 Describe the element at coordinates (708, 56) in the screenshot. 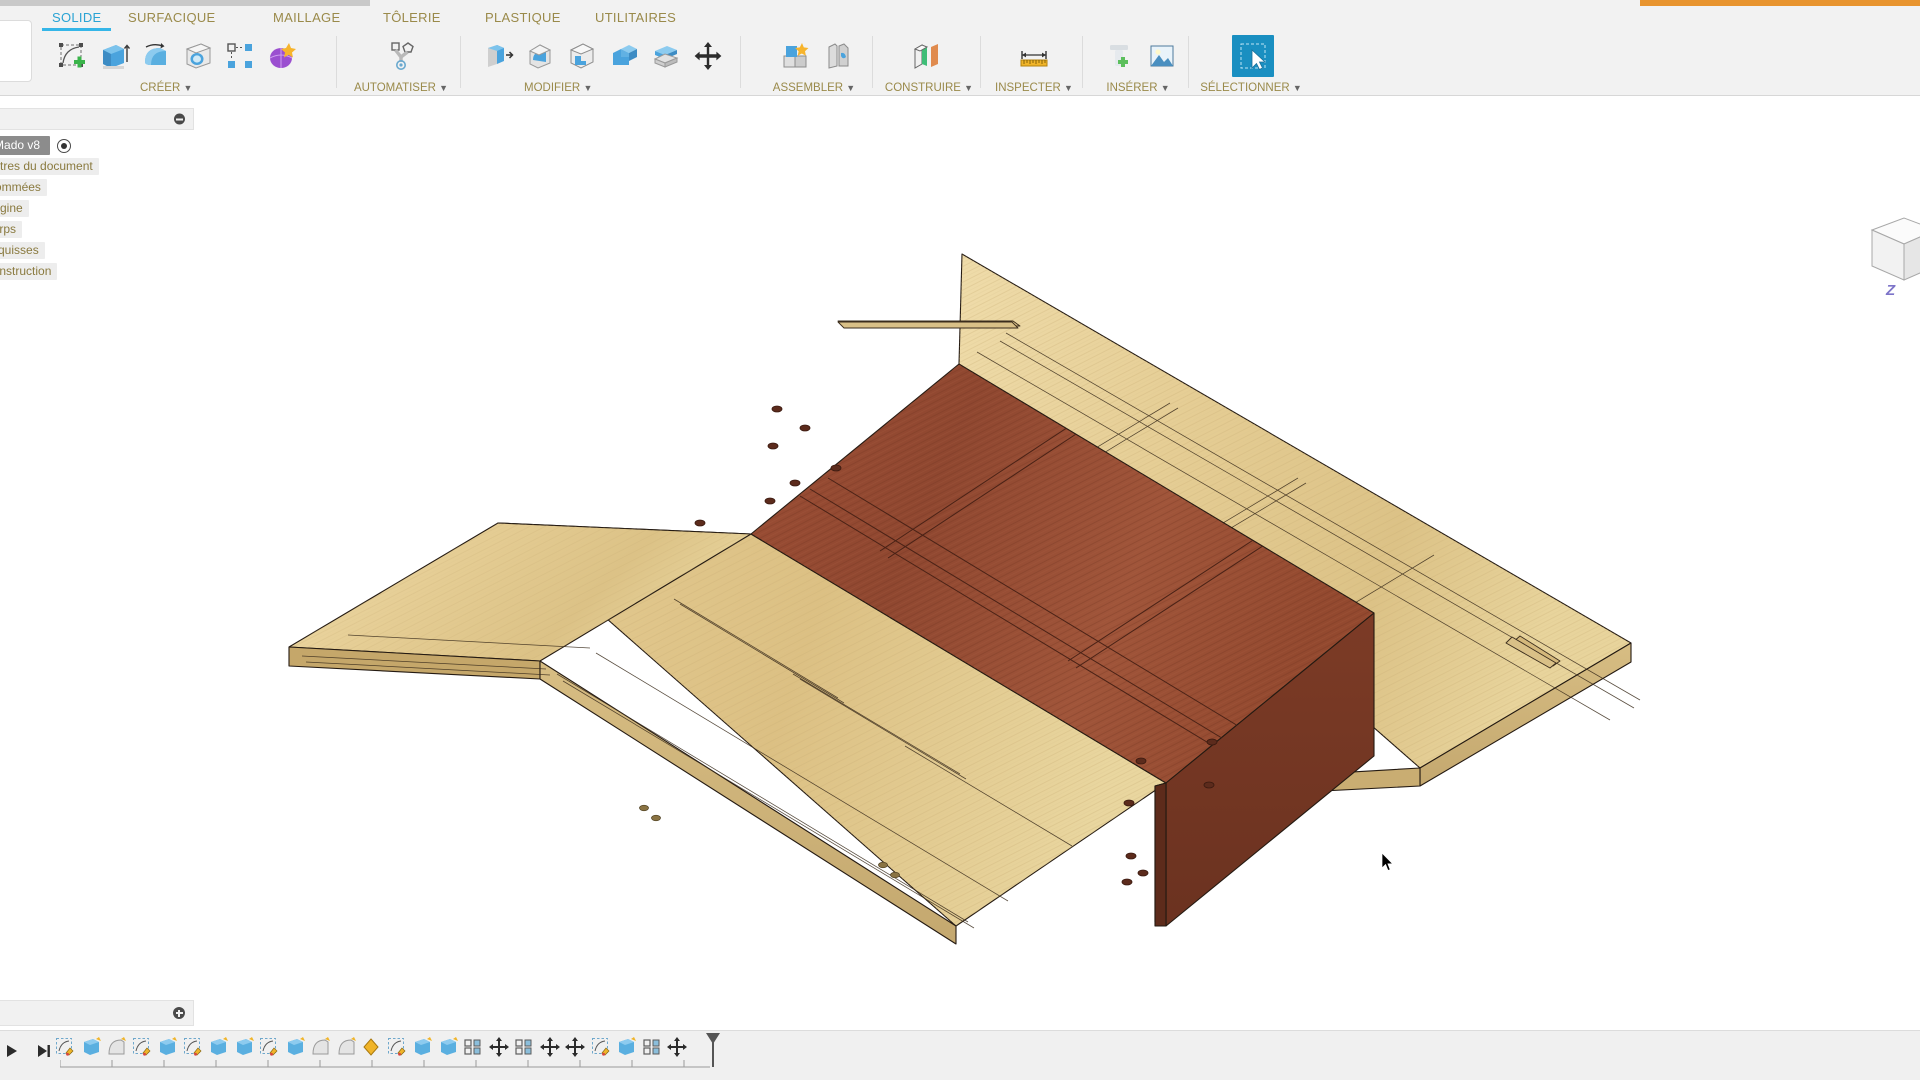

I see `move-copy-icon` at that location.